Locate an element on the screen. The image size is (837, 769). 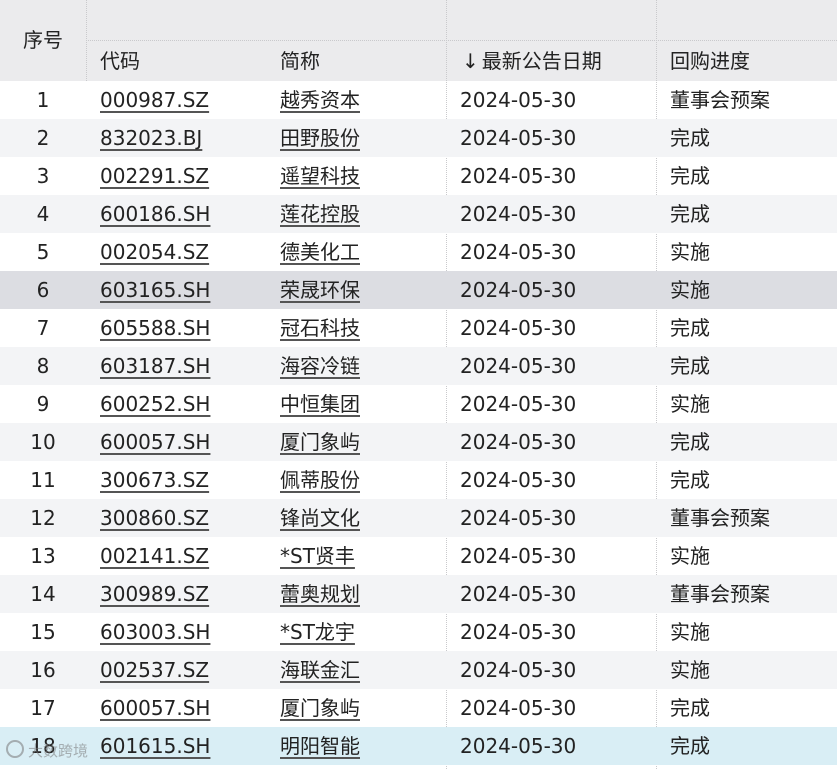
header-date: ↓ 最新公告日期 is located at coordinates (532, 61).